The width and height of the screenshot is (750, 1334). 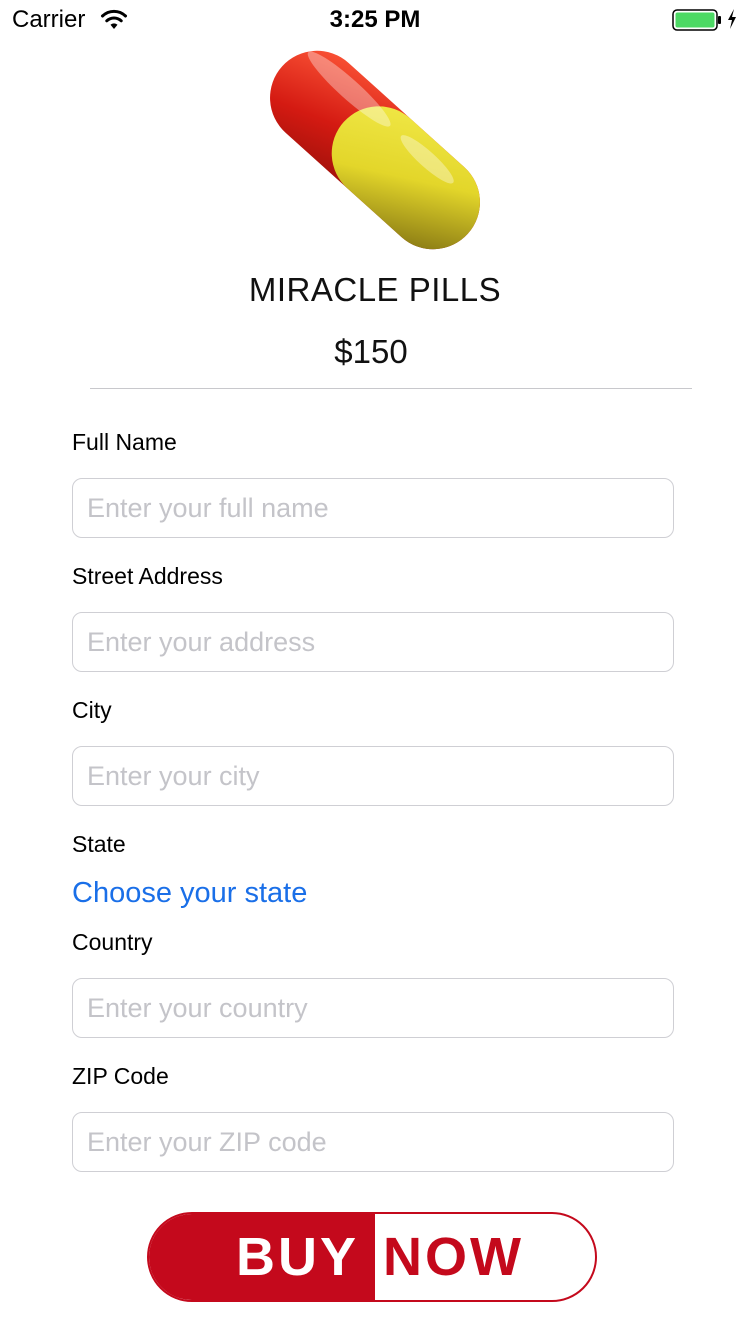 What do you see at coordinates (732, 19) in the screenshot?
I see `charging-bolt-icon` at bounding box center [732, 19].